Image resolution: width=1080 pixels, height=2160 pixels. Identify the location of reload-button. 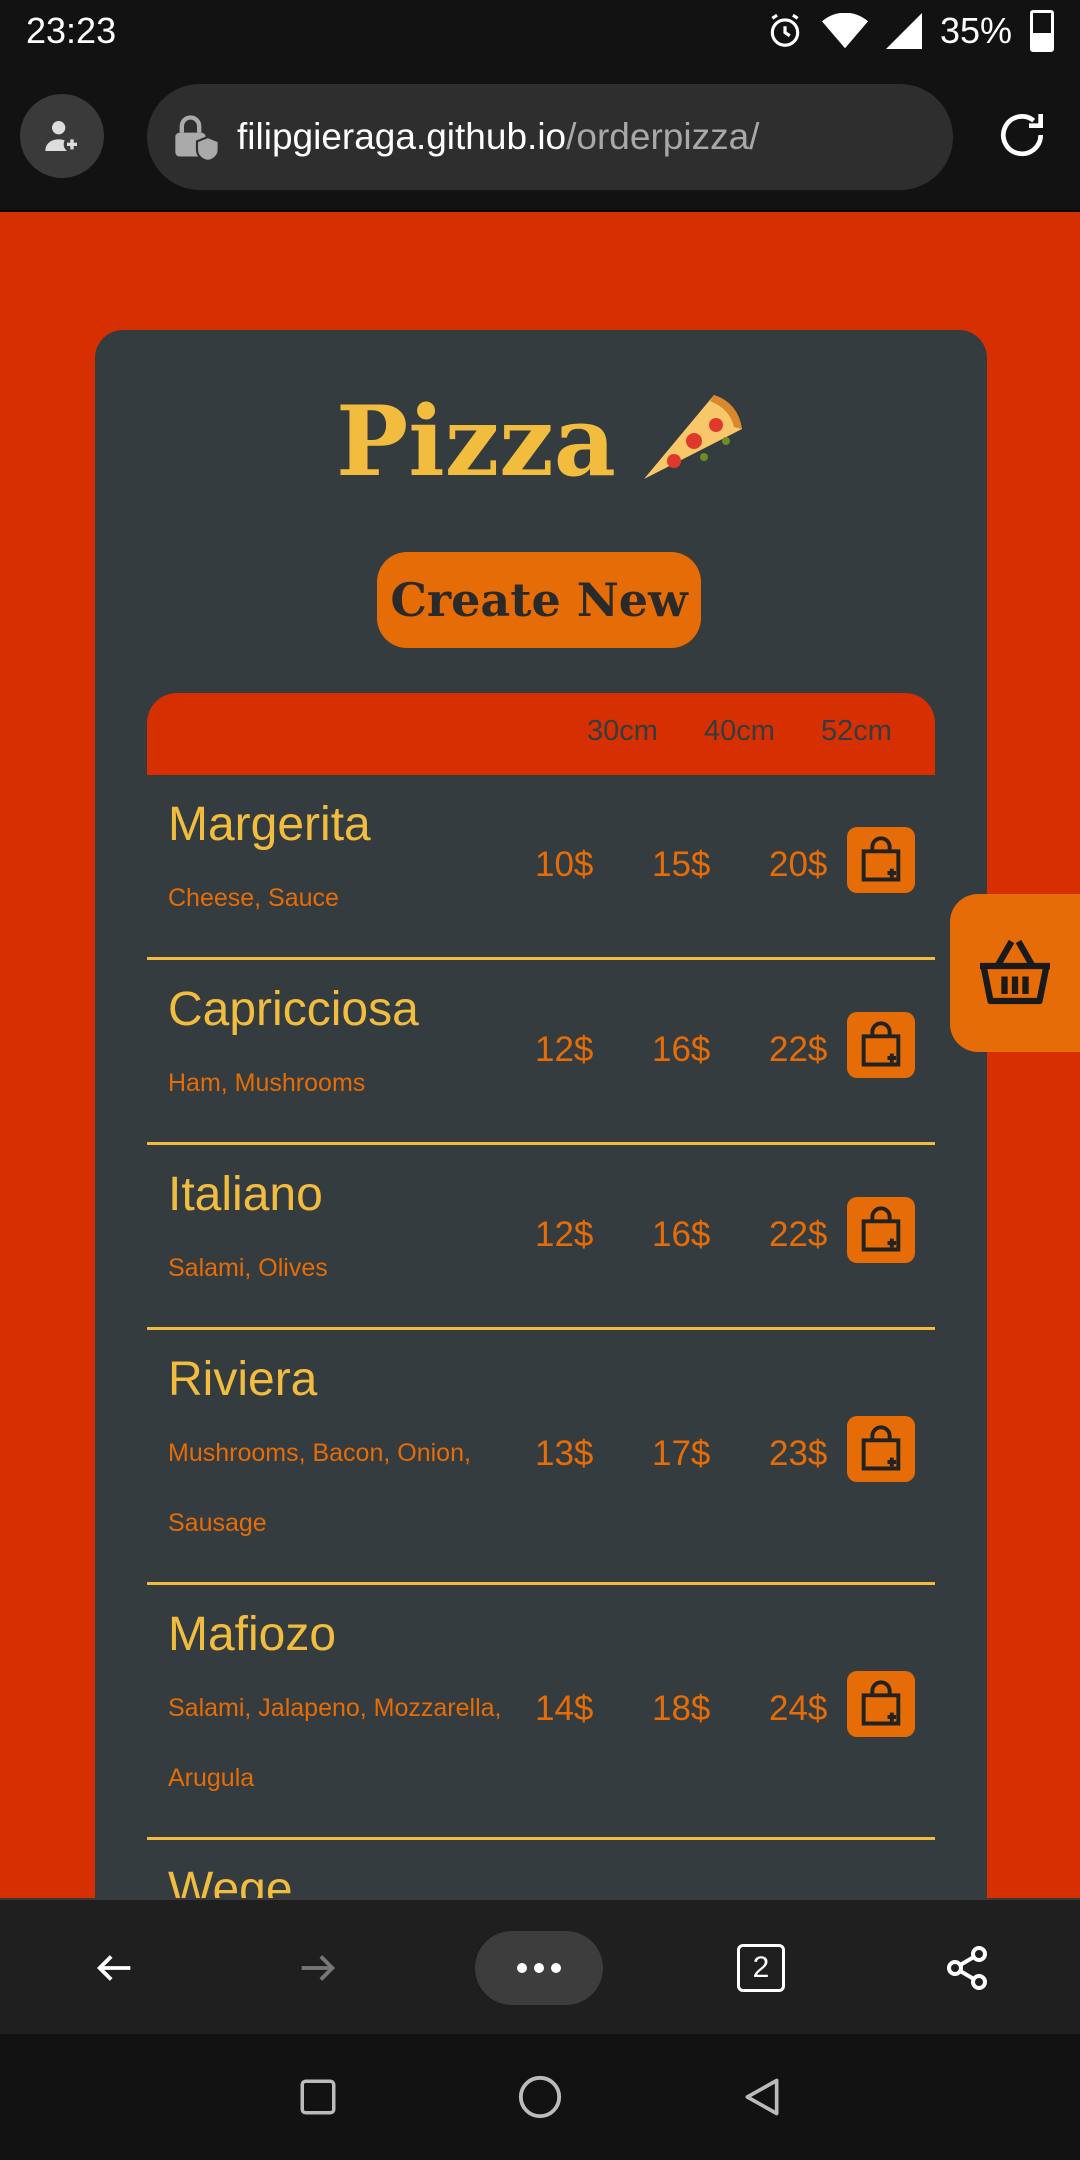
(1022, 137).